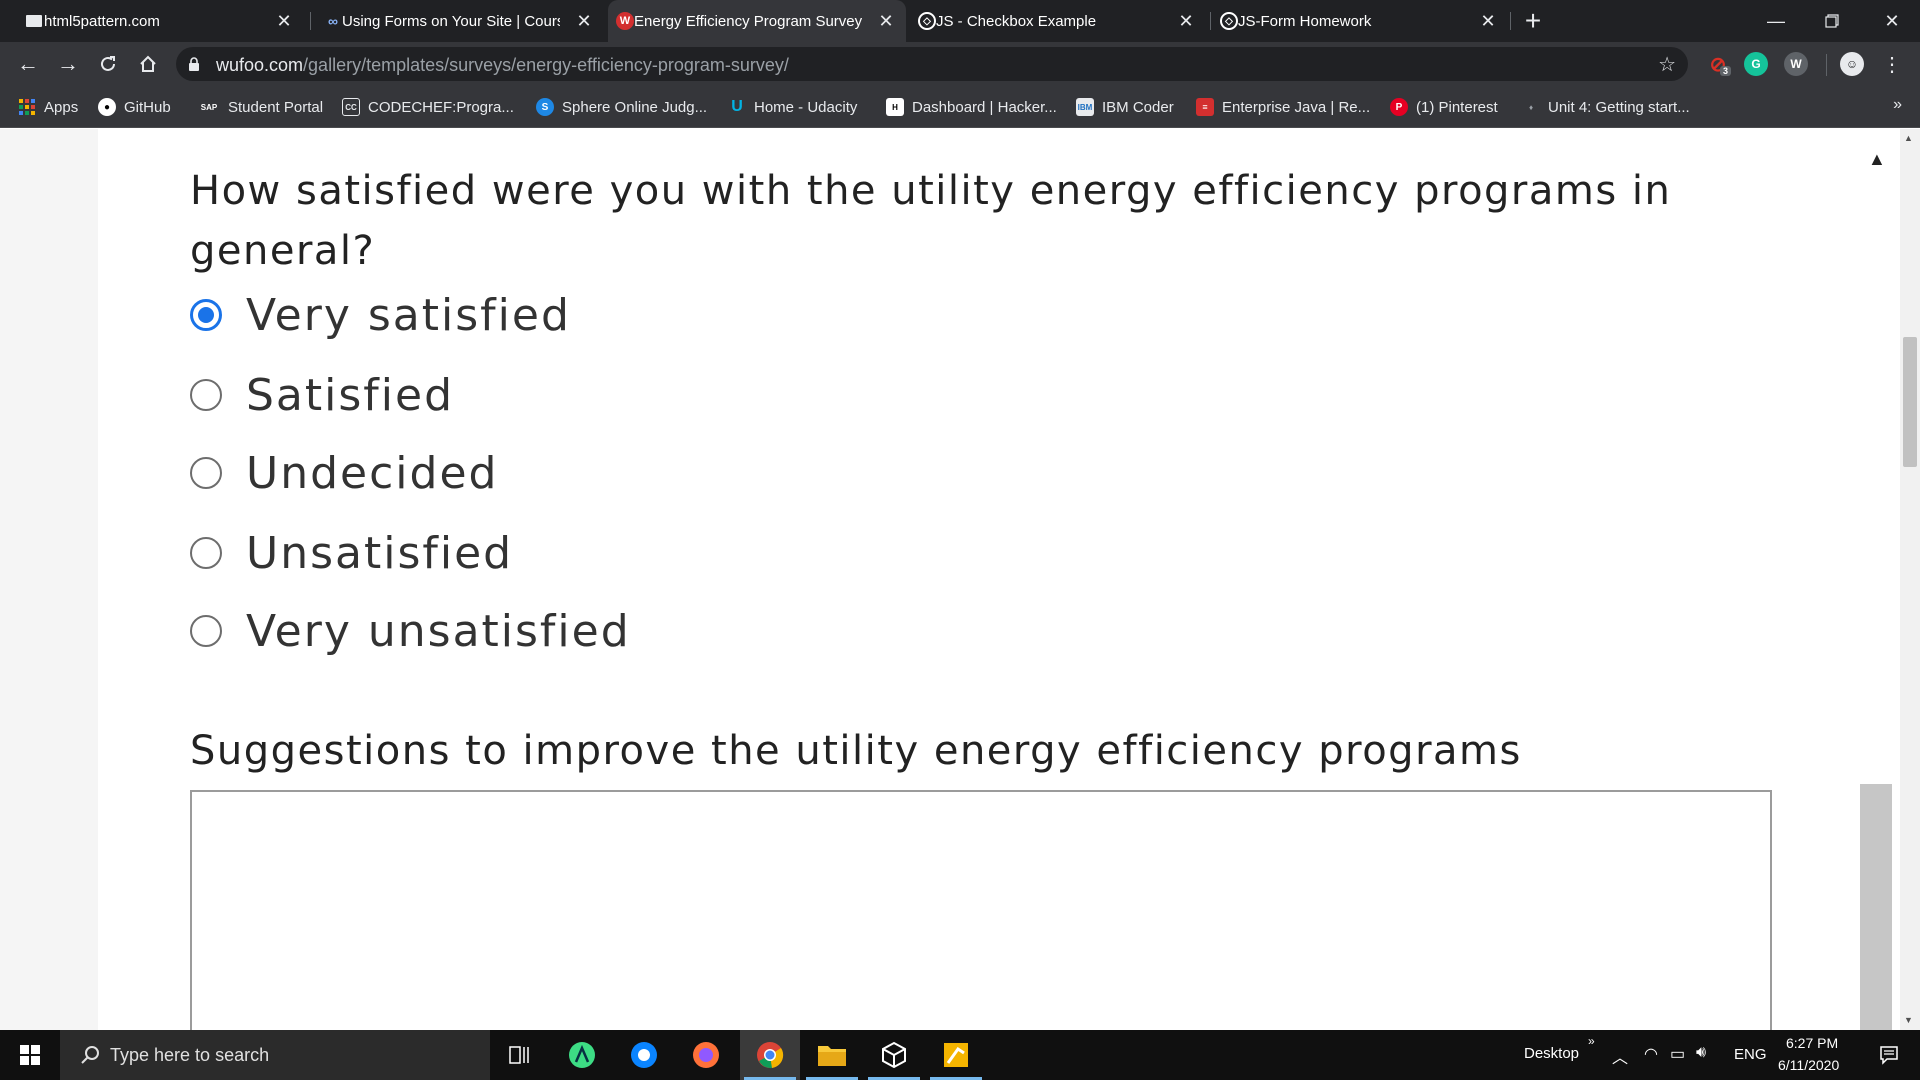  What do you see at coordinates (770, 1055) in the screenshot?
I see `chrome-icon` at bounding box center [770, 1055].